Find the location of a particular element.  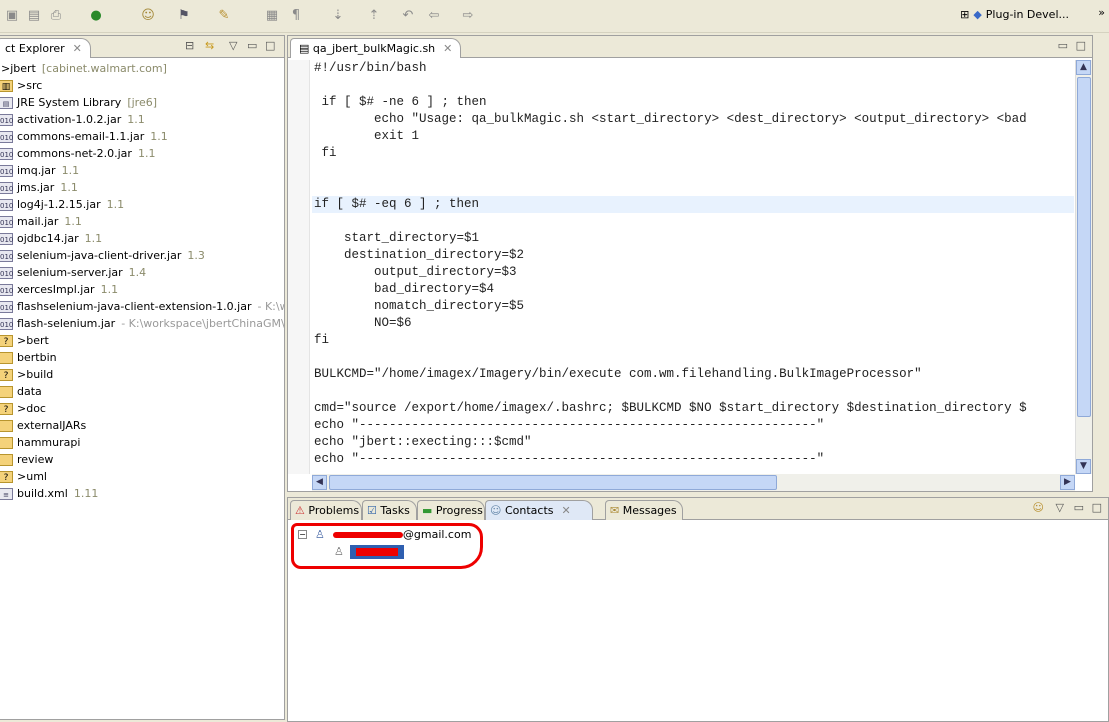

tree-item: hammurapi is located at coordinates (142, 442).